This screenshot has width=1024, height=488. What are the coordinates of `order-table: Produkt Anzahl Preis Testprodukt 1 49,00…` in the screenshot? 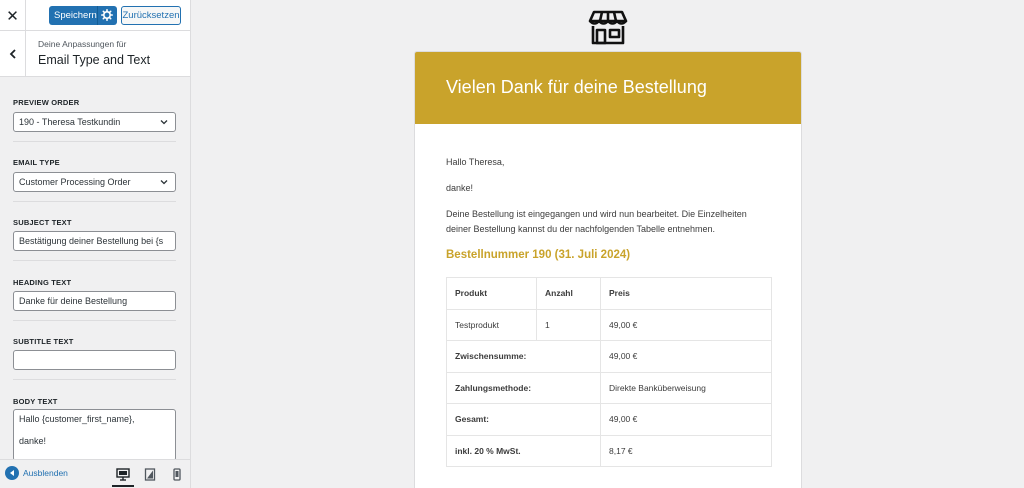 It's located at (609, 372).